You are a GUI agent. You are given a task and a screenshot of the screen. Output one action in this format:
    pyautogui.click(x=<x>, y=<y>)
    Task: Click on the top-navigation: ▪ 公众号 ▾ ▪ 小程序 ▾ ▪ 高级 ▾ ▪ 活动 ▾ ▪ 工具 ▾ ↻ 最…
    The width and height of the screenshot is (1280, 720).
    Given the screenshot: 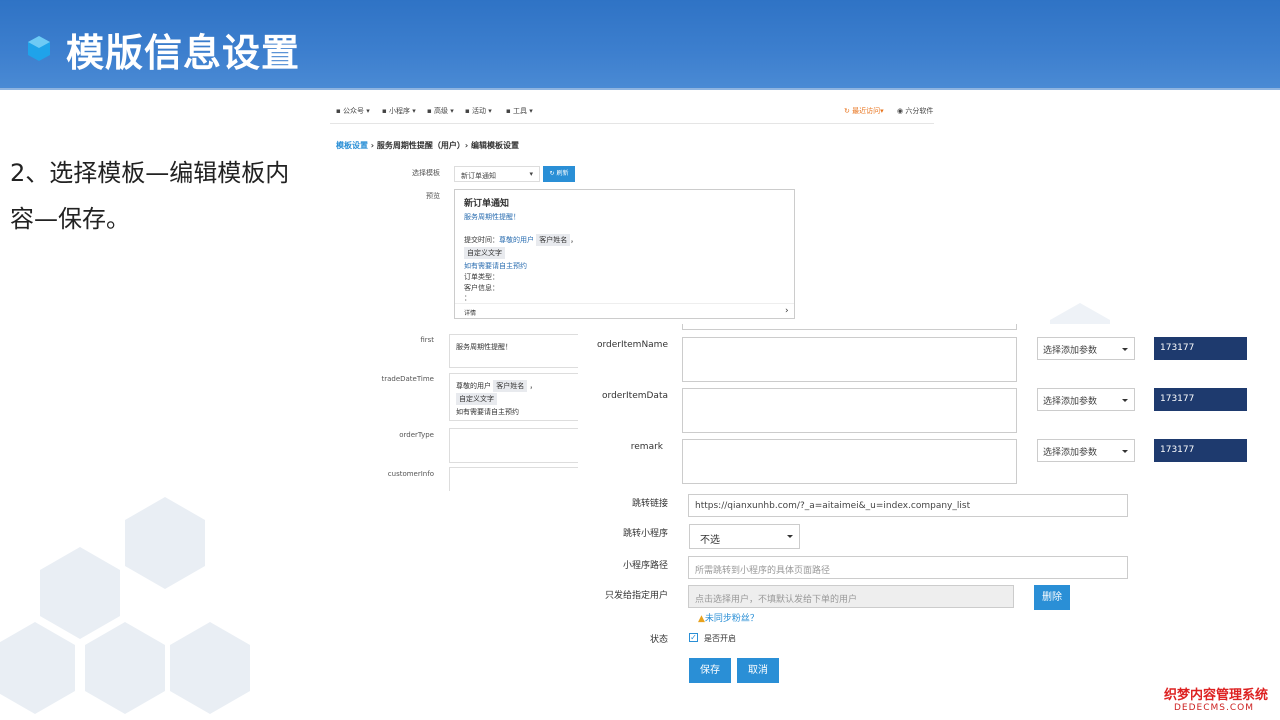 What is the action you would take?
    pyautogui.click(x=632, y=111)
    